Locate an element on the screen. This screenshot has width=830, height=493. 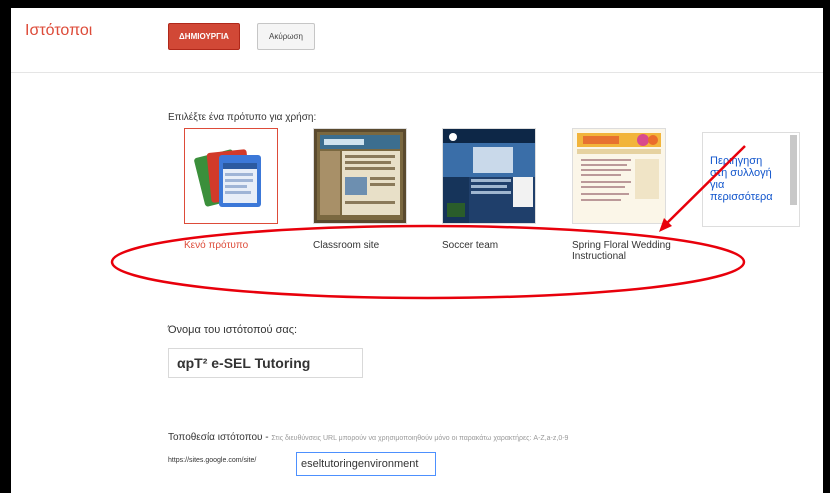
template-label: Spring Floral Wedding Instructional is located at coordinates (622, 251).